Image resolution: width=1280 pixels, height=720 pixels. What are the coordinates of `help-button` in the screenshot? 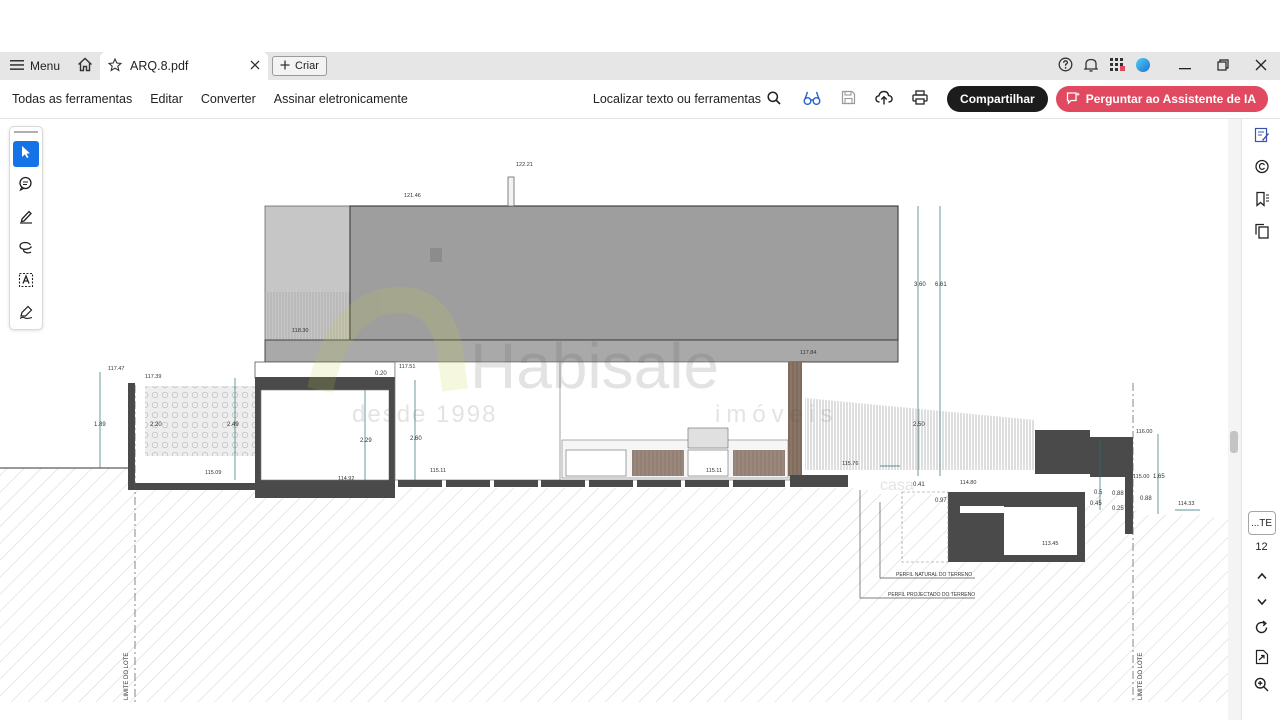 It's located at (1065, 66).